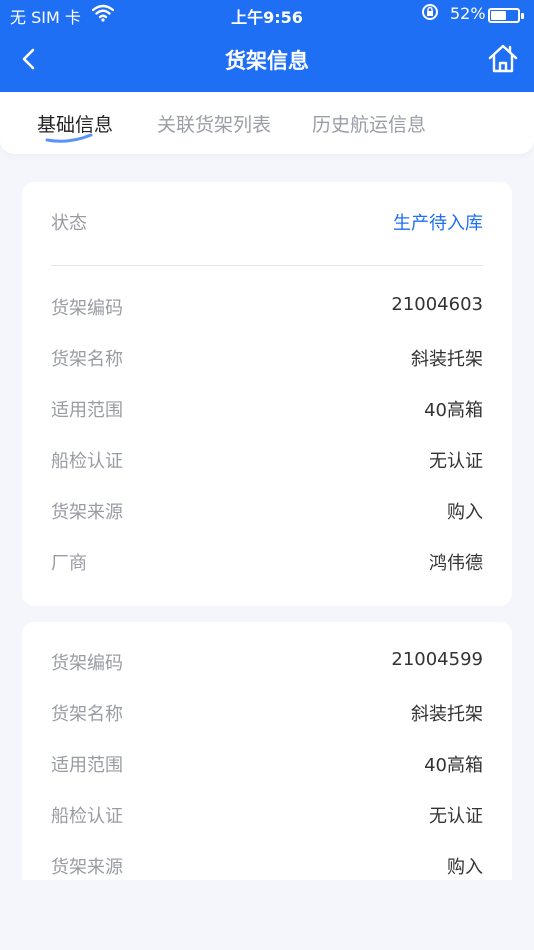 Image resolution: width=534 pixels, height=950 pixels. I want to click on manufacturer-label: 厂商, so click(69, 563).